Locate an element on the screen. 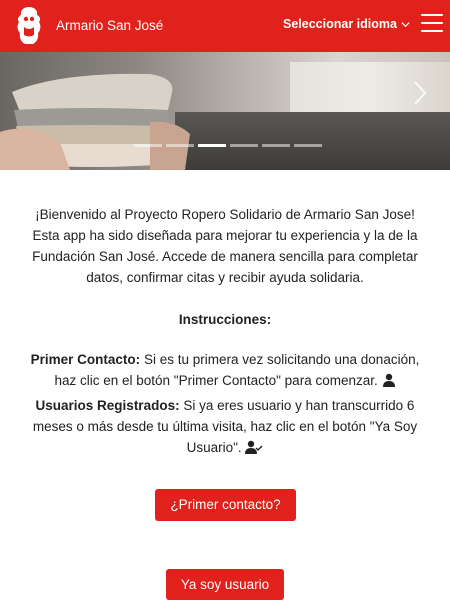 Image resolution: width=450 pixels, height=600 pixels. instructions-title: Instrucciones: is located at coordinates (225, 319).